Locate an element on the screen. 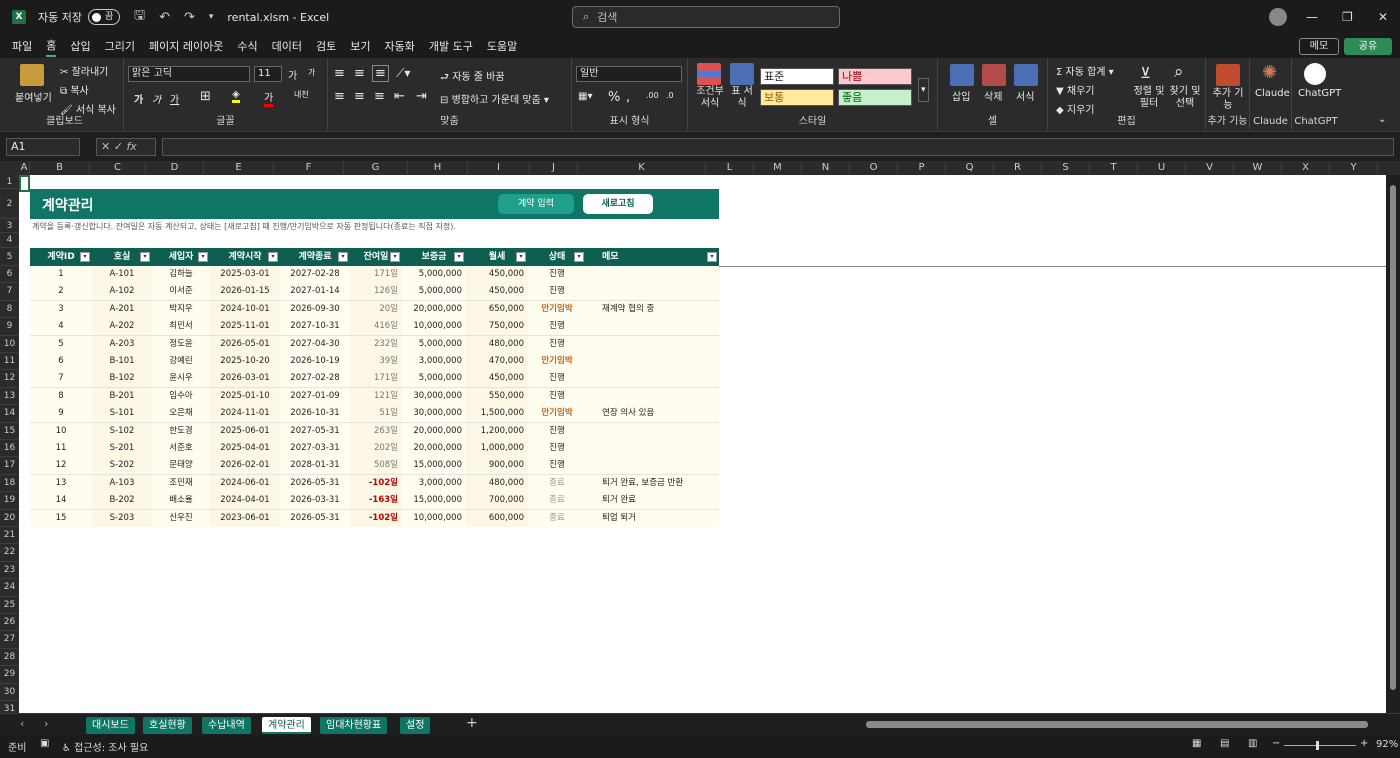 Image resolution: width=1400 pixels, height=758 pixels. style-normal: 표준 is located at coordinates (797, 76).